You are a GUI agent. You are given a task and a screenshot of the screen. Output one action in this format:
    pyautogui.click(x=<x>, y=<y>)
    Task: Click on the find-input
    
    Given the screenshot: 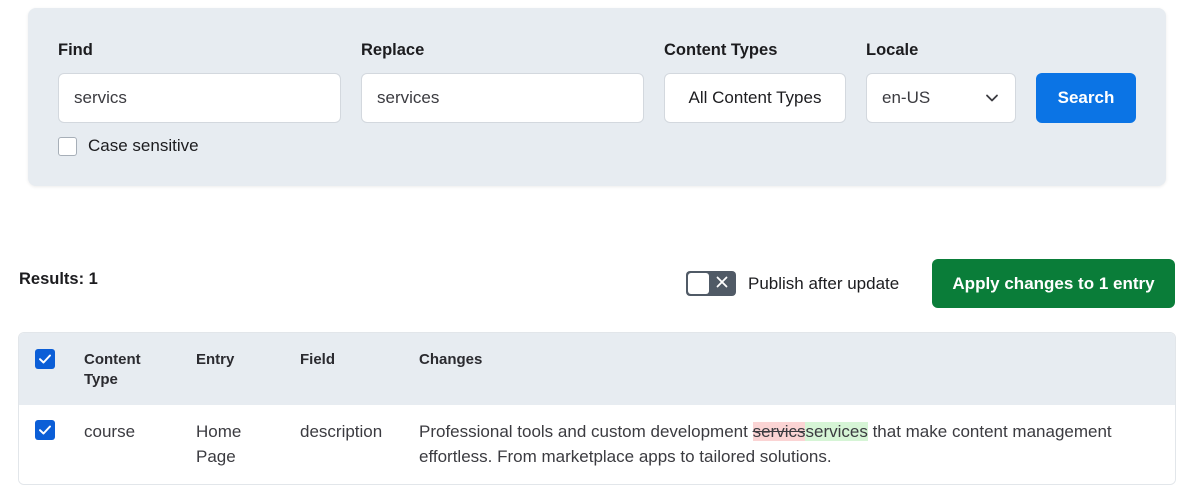 What is the action you would take?
    pyautogui.click(x=199, y=98)
    